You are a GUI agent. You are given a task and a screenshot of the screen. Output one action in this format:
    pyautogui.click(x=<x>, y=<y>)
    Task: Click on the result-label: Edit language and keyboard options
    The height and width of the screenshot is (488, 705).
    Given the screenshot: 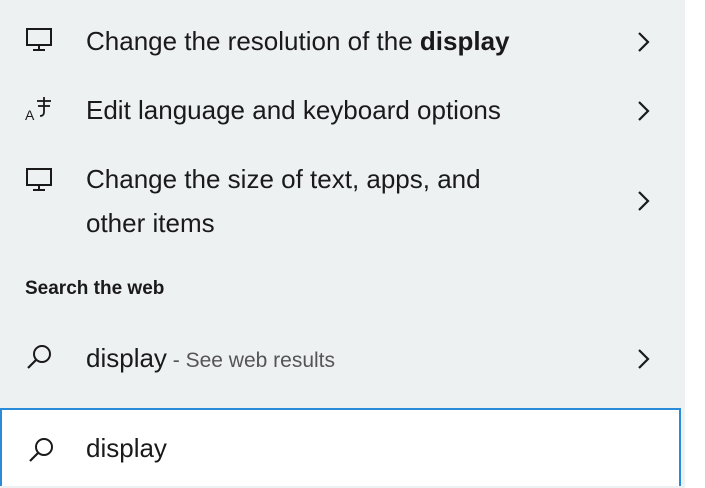 What is the action you would take?
    pyautogui.click(x=293, y=110)
    